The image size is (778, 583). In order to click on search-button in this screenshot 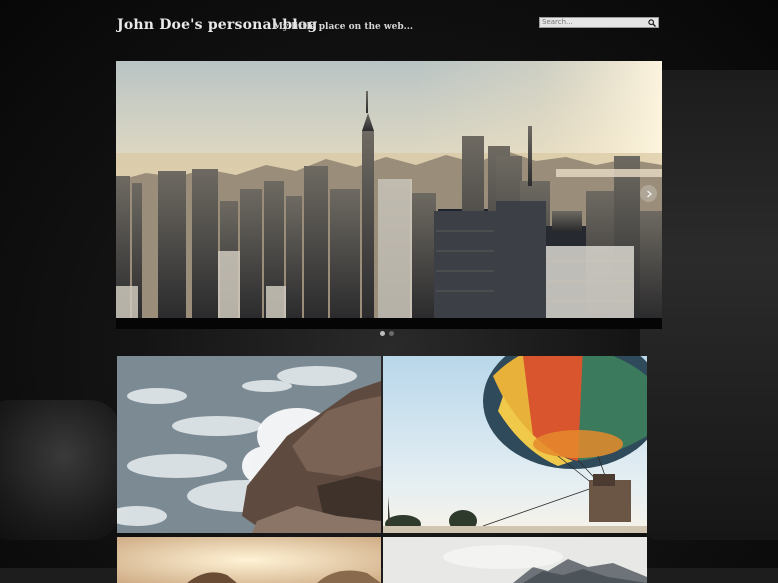, I will do `click(652, 22)`.